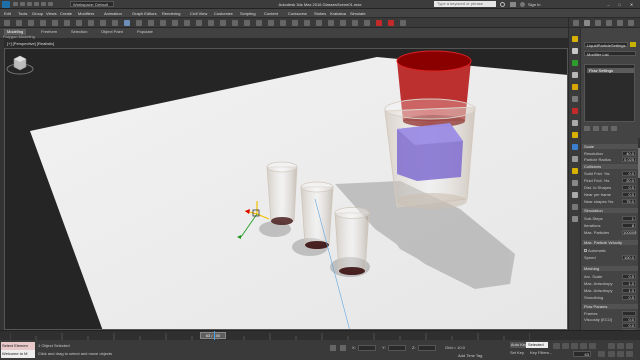 The height and width of the screenshot is (360, 640). What do you see at coordinates (502, 4) in the screenshot?
I see `search-icon` at bounding box center [502, 4].